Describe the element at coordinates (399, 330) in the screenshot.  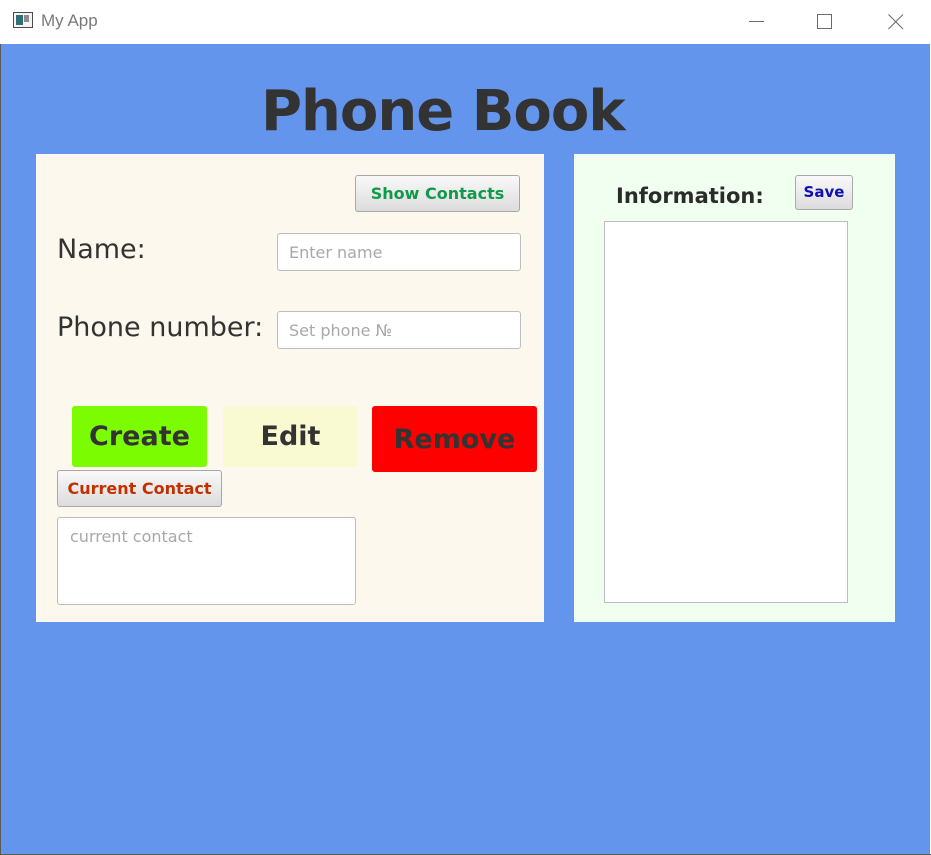
I see `phone-number-input` at that location.